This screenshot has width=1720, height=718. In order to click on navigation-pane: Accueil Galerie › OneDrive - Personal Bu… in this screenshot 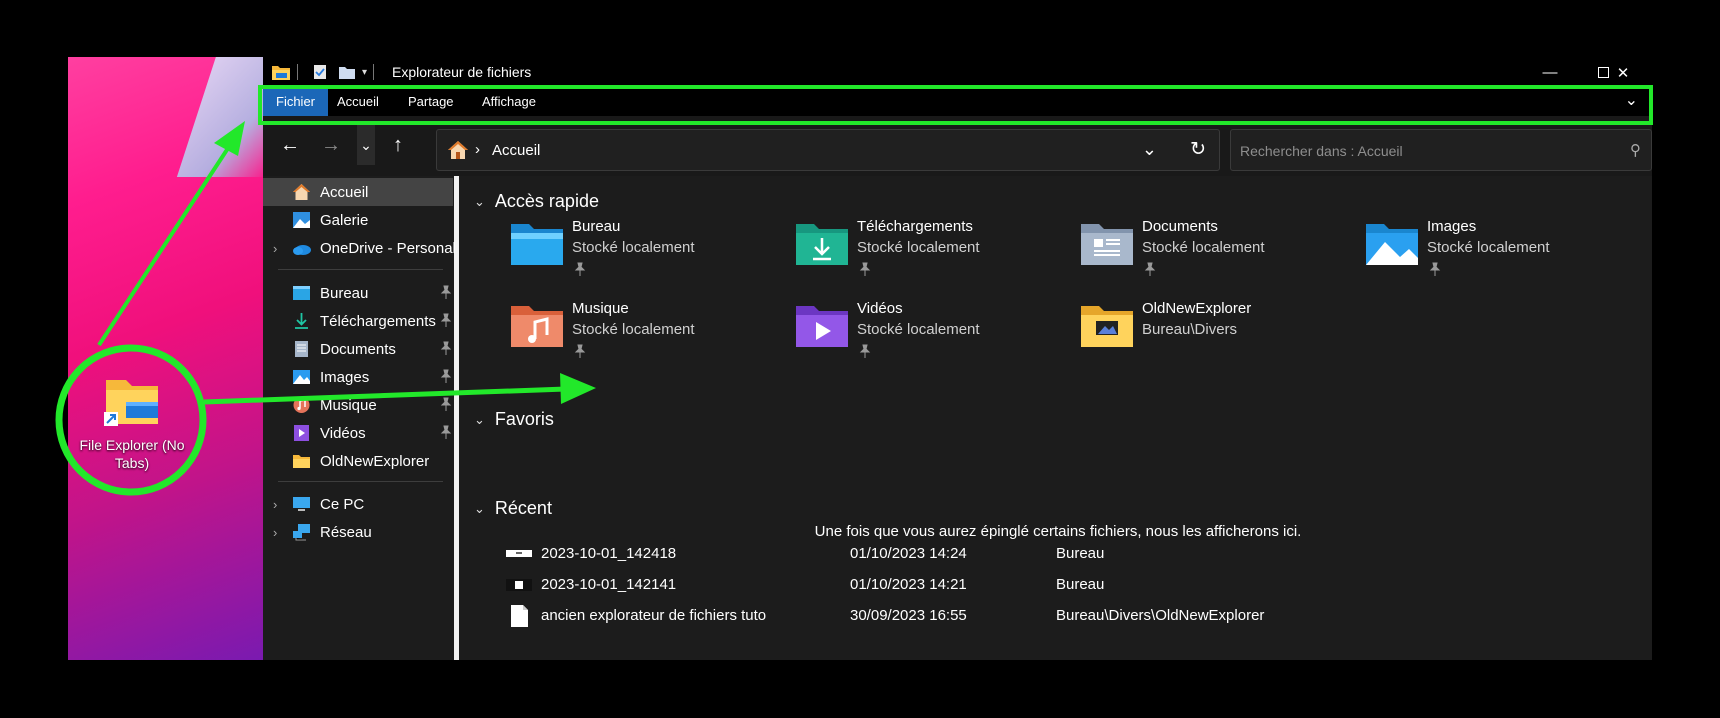, I will do `click(361, 418)`.